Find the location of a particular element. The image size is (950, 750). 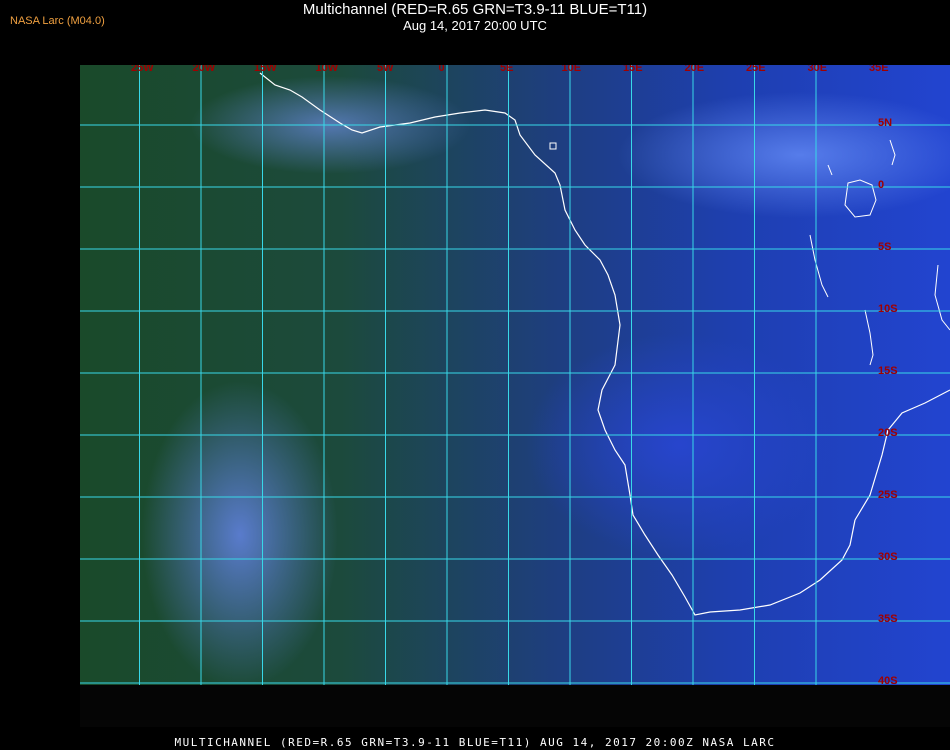

lon-label: 30E is located at coordinates (817, 69).